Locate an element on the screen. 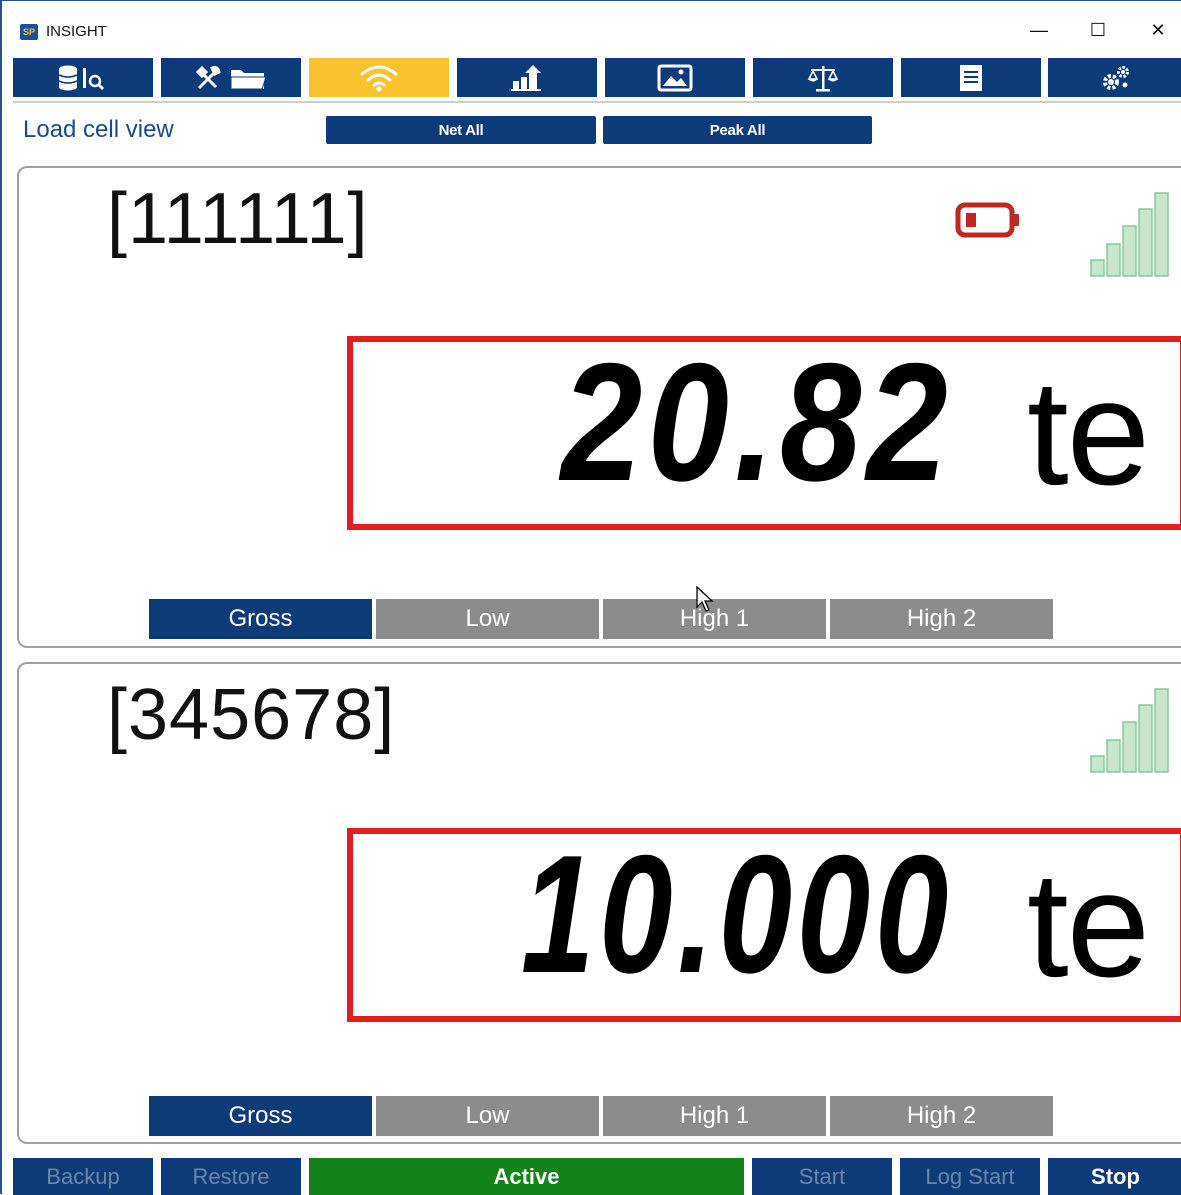 The height and width of the screenshot is (1195, 1181). wifi-icon is located at coordinates (379, 78).